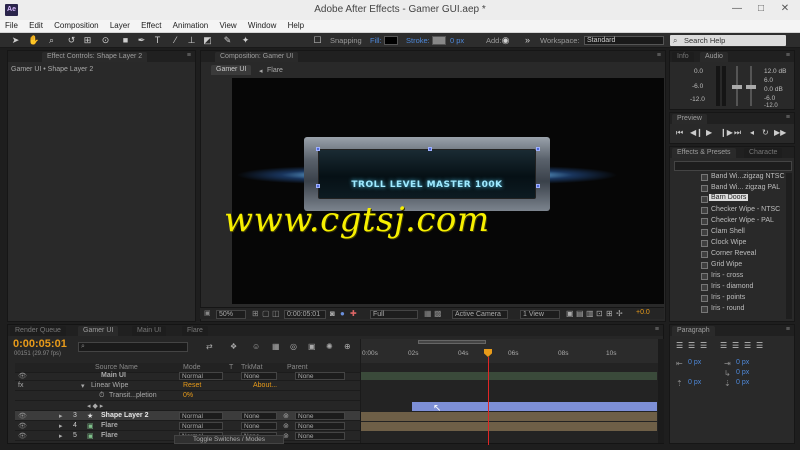 This screenshot has width=800, height=450. Describe the element at coordinates (696, 132) in the screenshot. I see `previous-frame-icon: ◀❙` at that location.